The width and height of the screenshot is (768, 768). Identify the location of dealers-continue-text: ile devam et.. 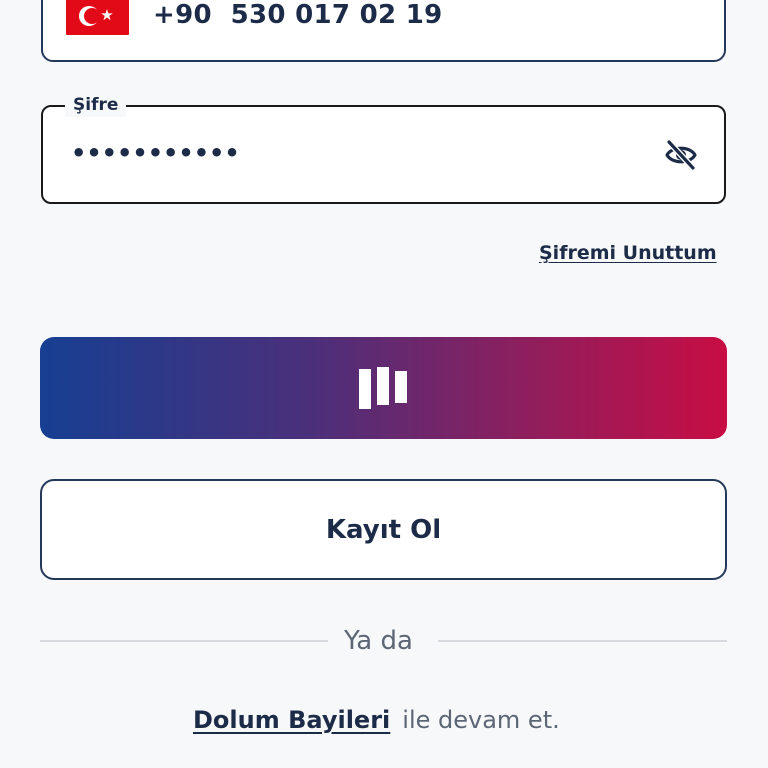
(481, 720).